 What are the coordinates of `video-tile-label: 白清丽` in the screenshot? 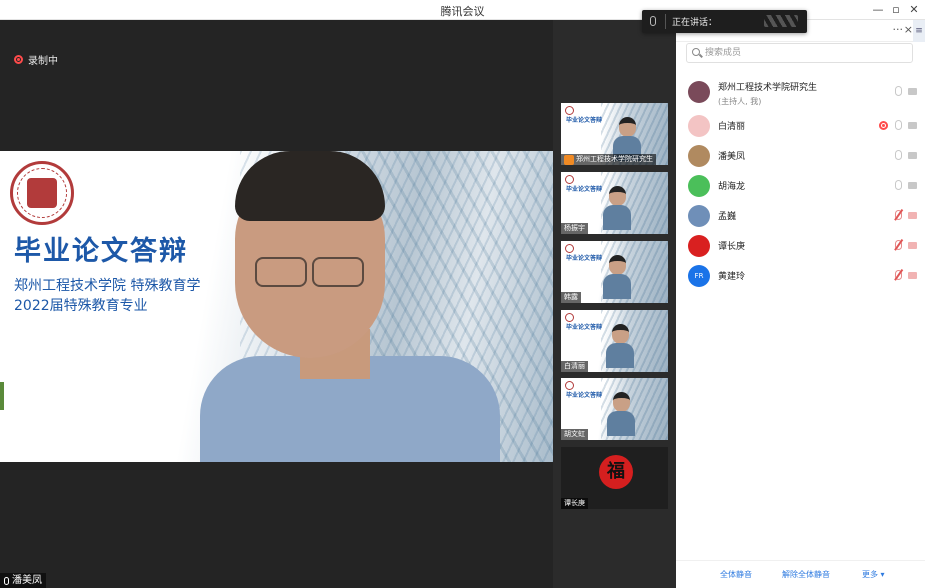 It's located at (574, 366).